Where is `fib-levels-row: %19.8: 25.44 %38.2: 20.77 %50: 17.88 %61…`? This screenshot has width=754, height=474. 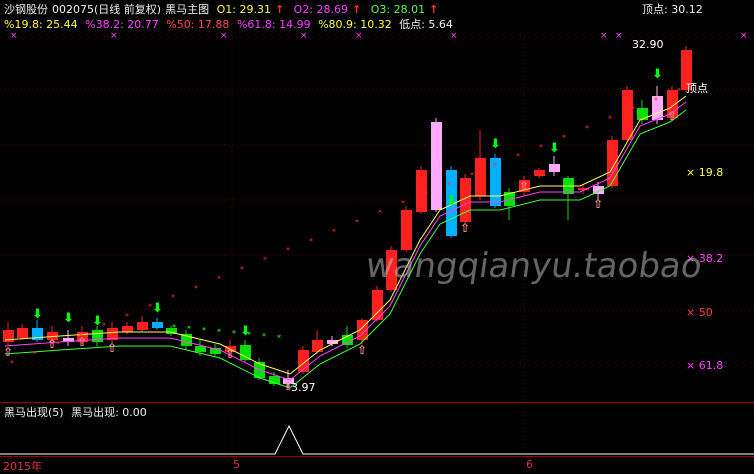
fib-levels-row: %19.8: 25.44 %38.2: 20.77 %50: 17.88 %61… is located at coordinates (230, 25).